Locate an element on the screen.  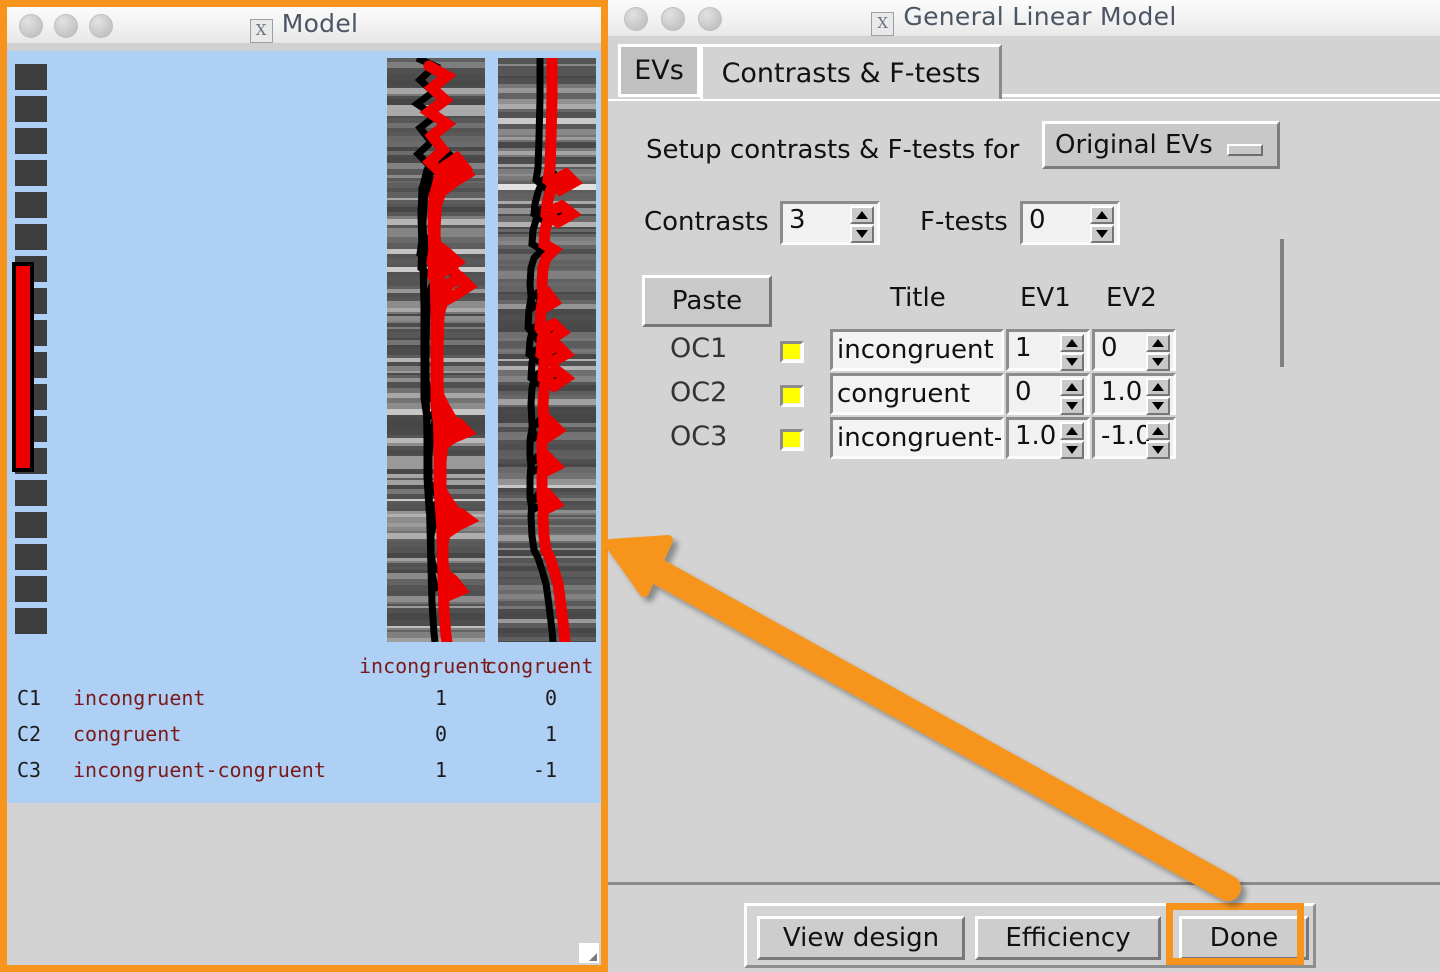
contrast-row-label: OC2 is located at coordinates (699, 392).